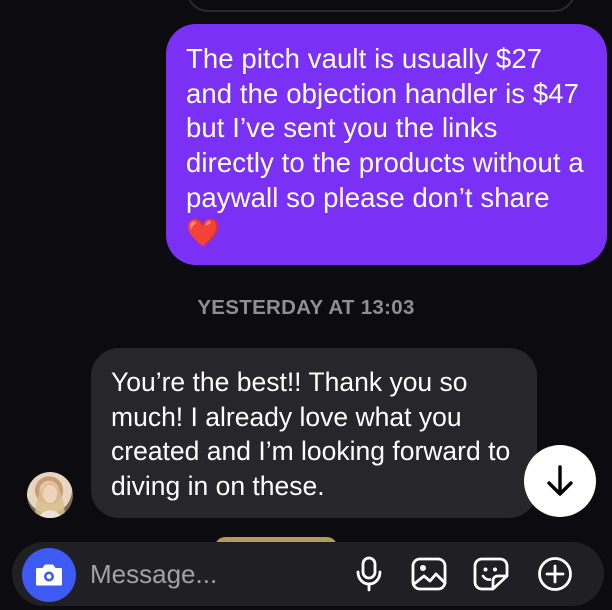  I want to click on camera-button, so click(49, 575).